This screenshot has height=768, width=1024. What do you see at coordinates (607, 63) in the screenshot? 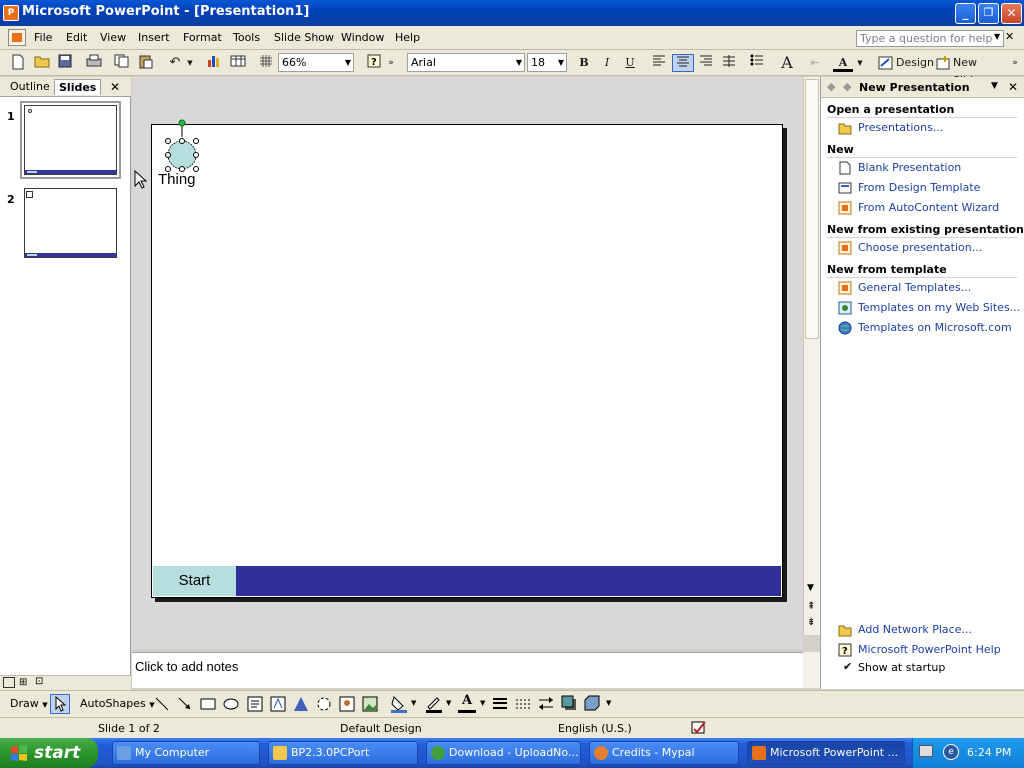
I see `italic-button: I` at bounding box center [607, 63].